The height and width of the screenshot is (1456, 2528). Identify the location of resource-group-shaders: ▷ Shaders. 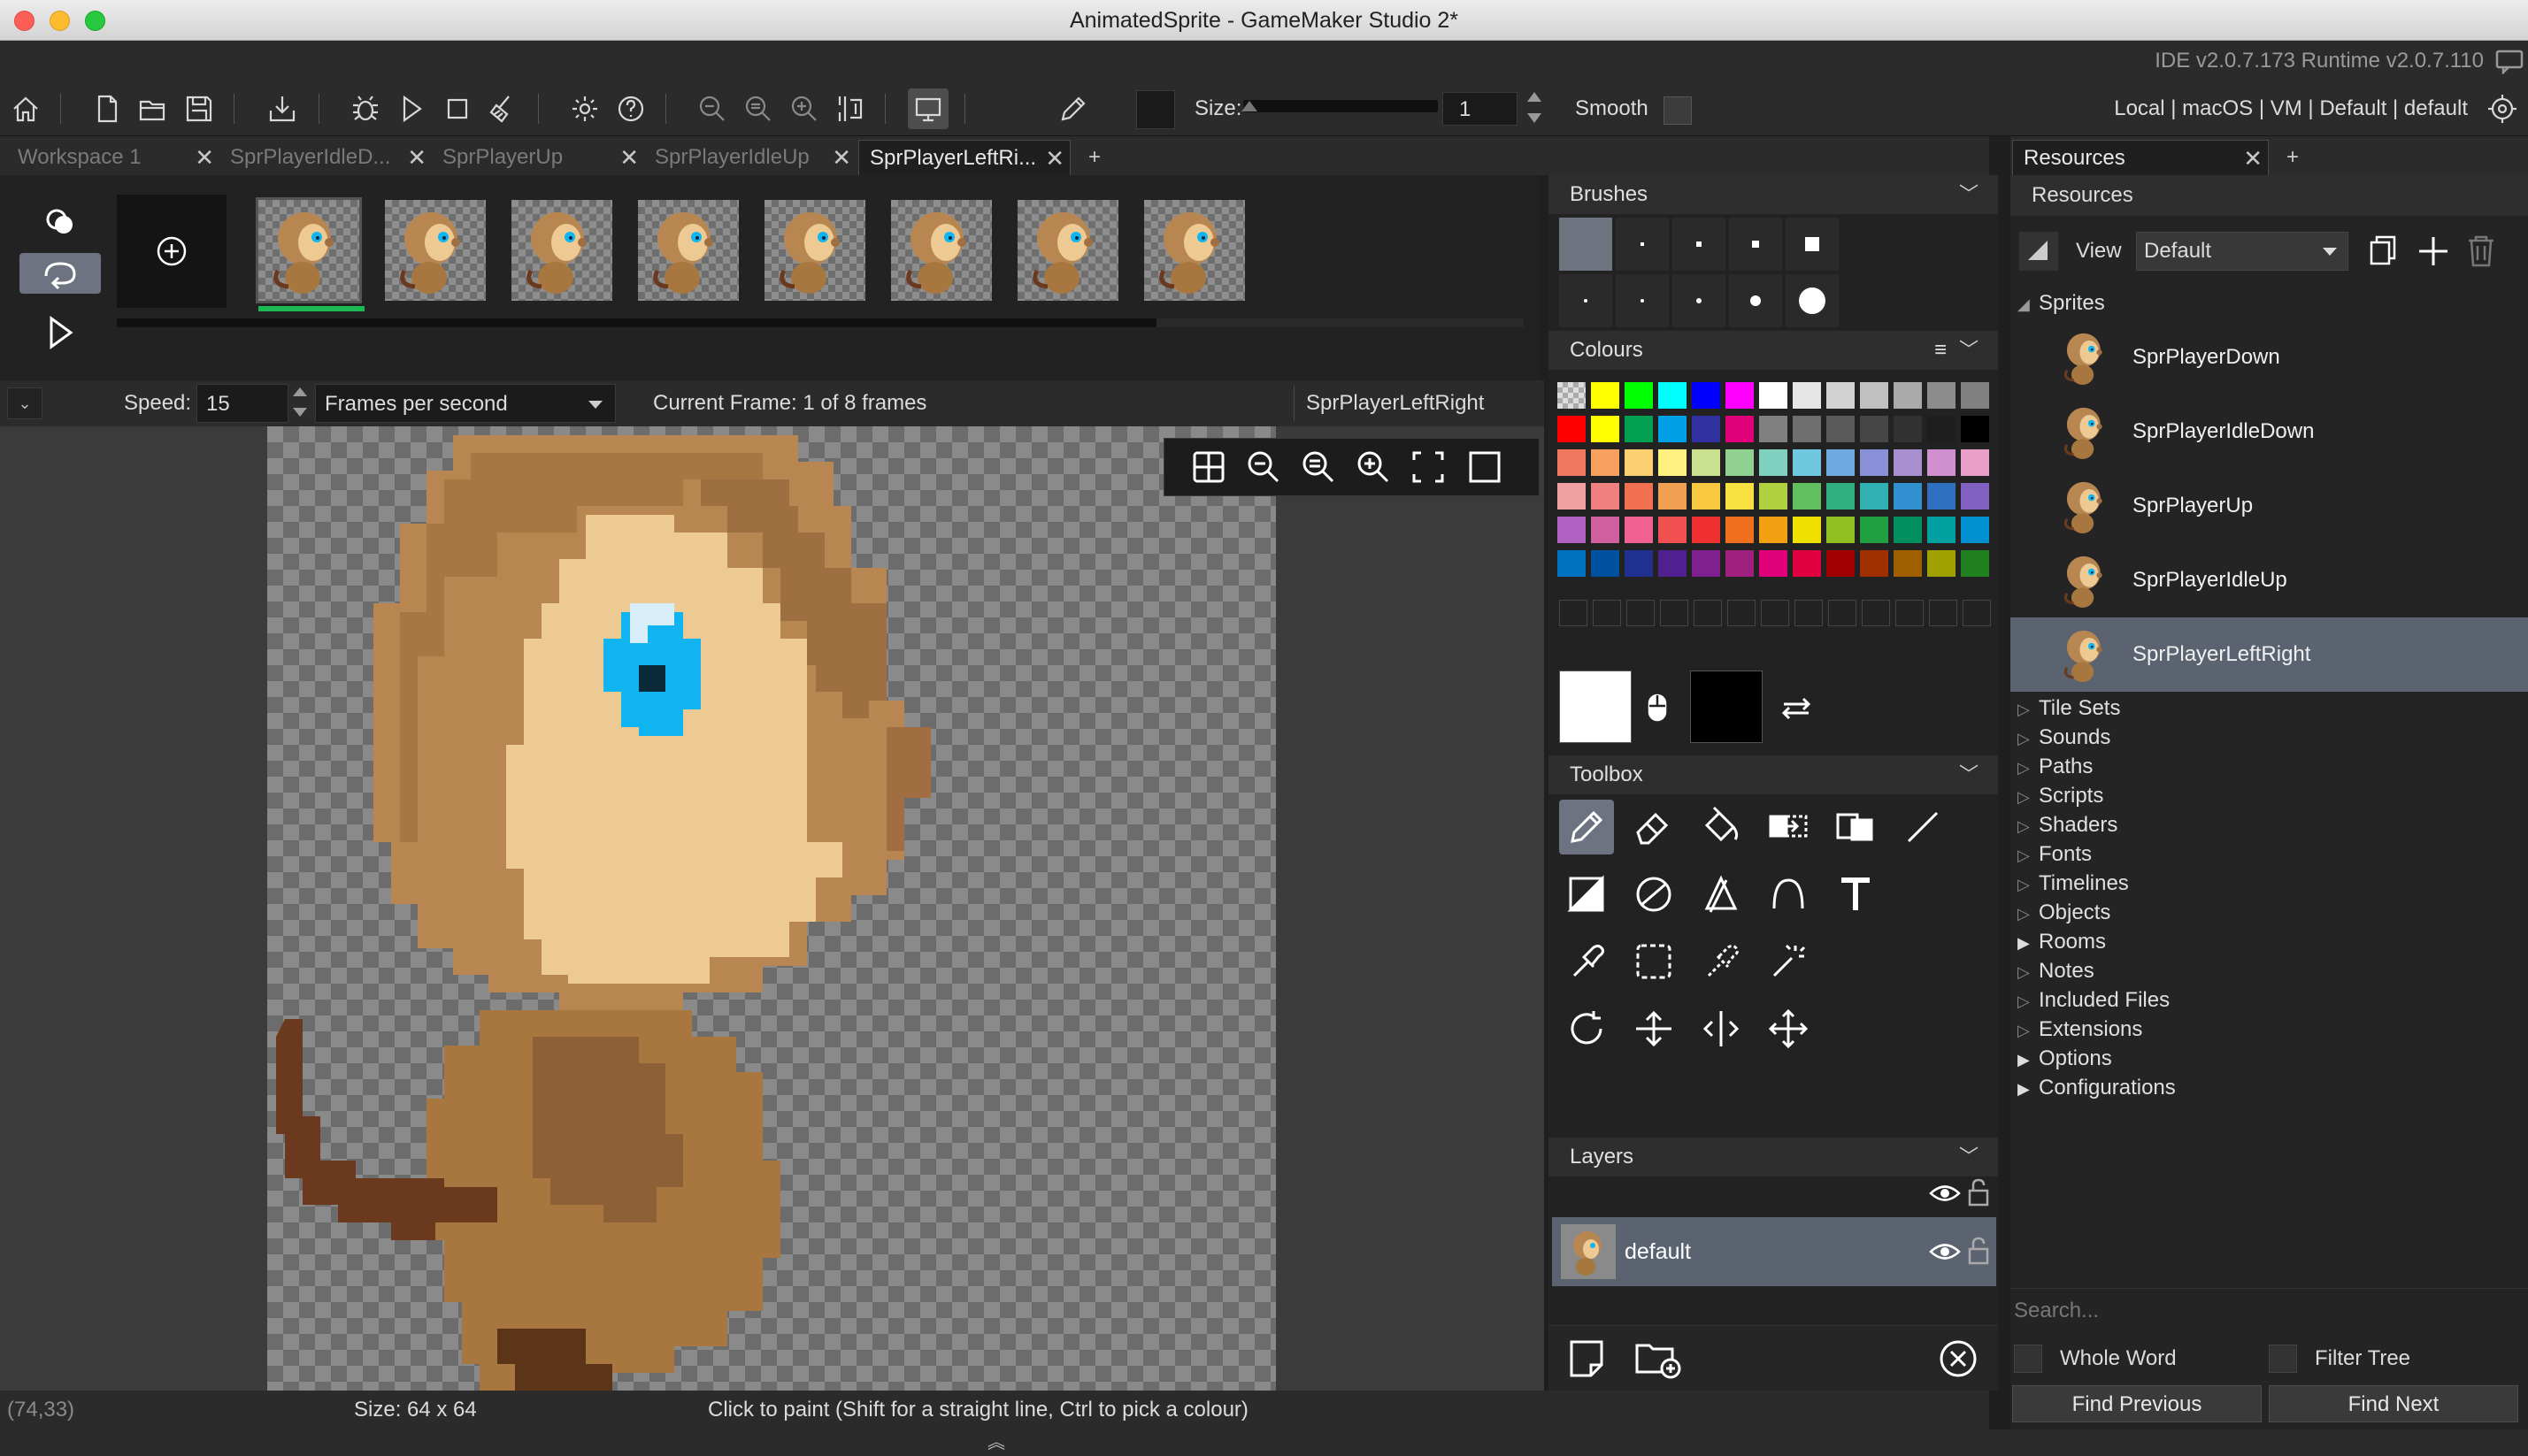
(2067, 824).